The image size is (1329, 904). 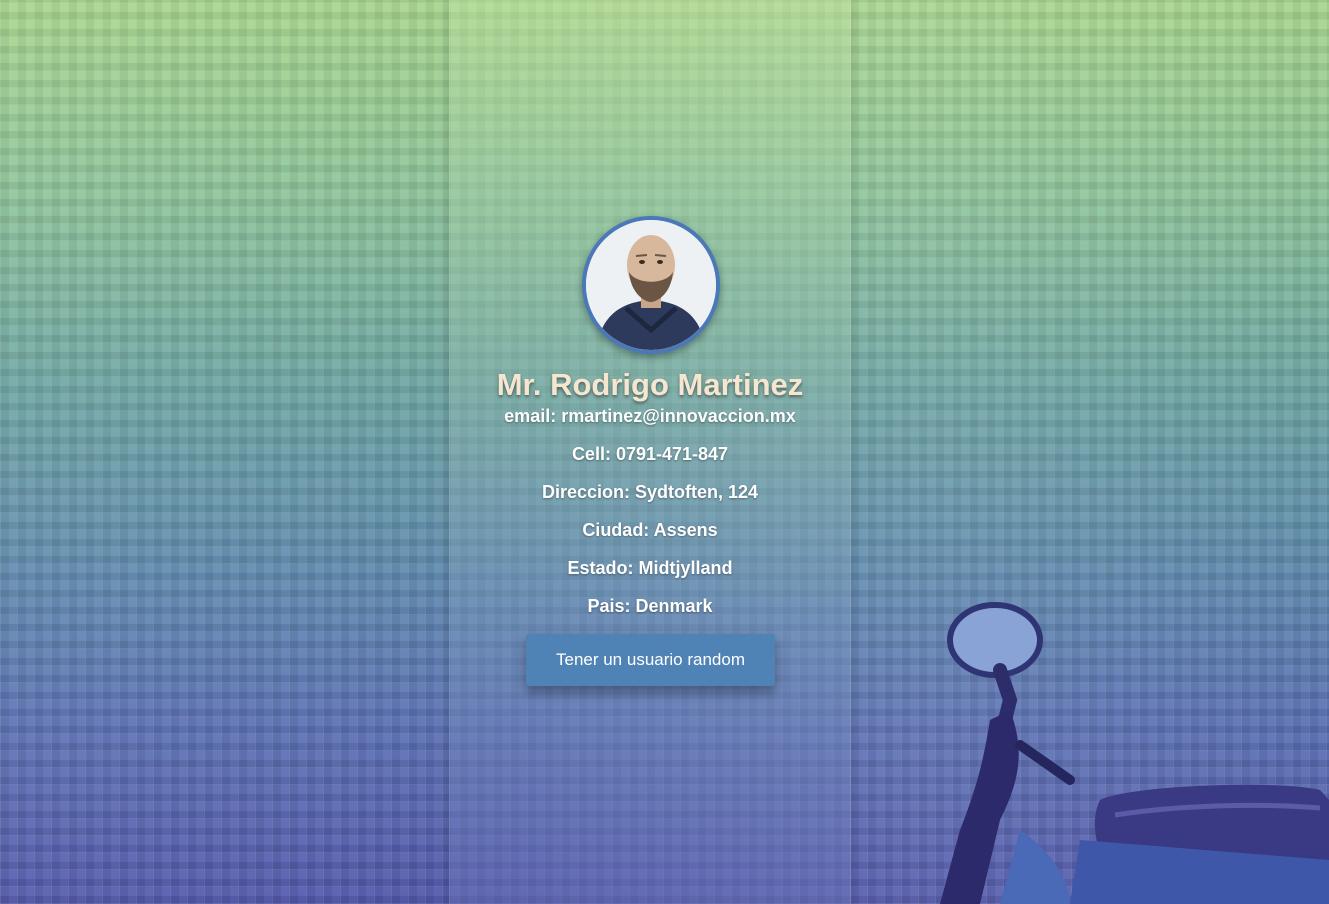 What do you see at coordinates (650, 384) in the screenshot?
I see `user-name: Mr. Rodrigo Martinez` at bounding box center [650, 384].